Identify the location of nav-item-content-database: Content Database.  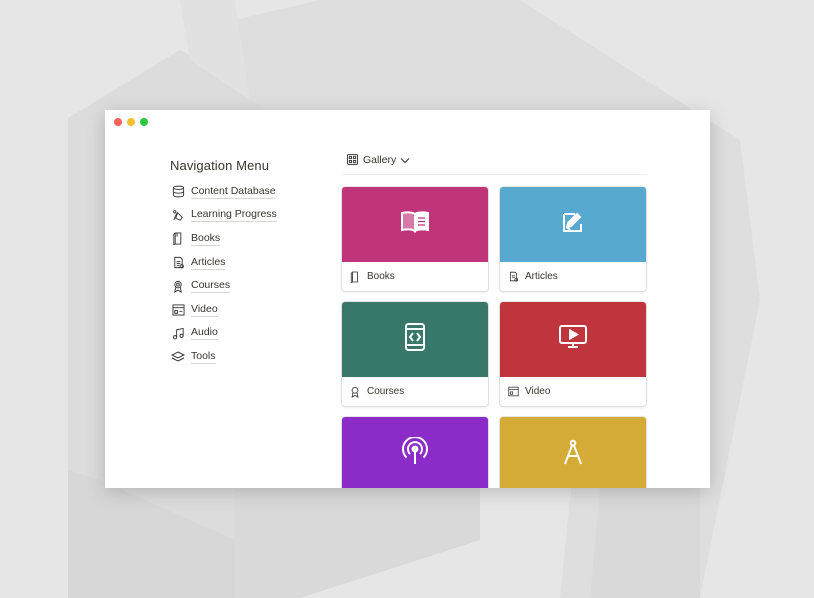
(224, 192).